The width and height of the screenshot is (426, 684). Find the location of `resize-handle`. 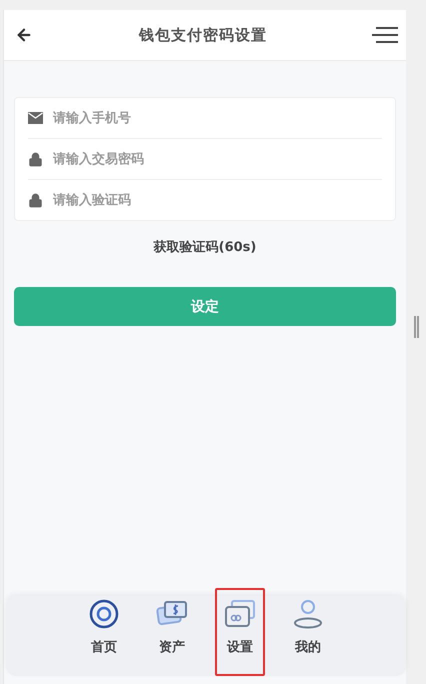

resize-handle is located at coordinates (416, 327).